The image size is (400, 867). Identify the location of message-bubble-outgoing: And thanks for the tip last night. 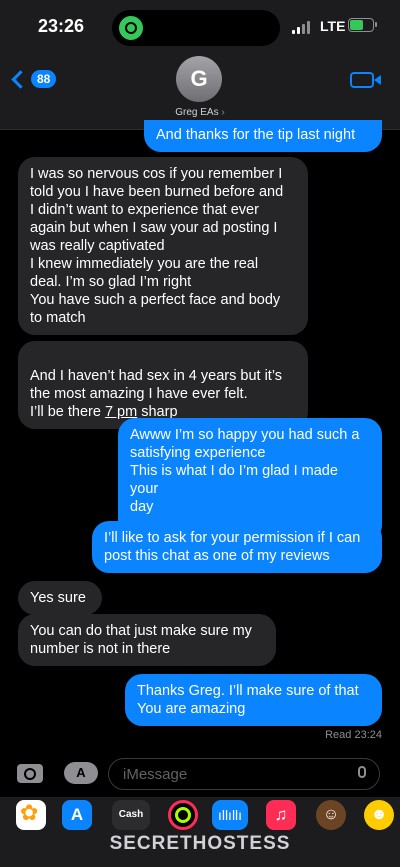
(263, 136).